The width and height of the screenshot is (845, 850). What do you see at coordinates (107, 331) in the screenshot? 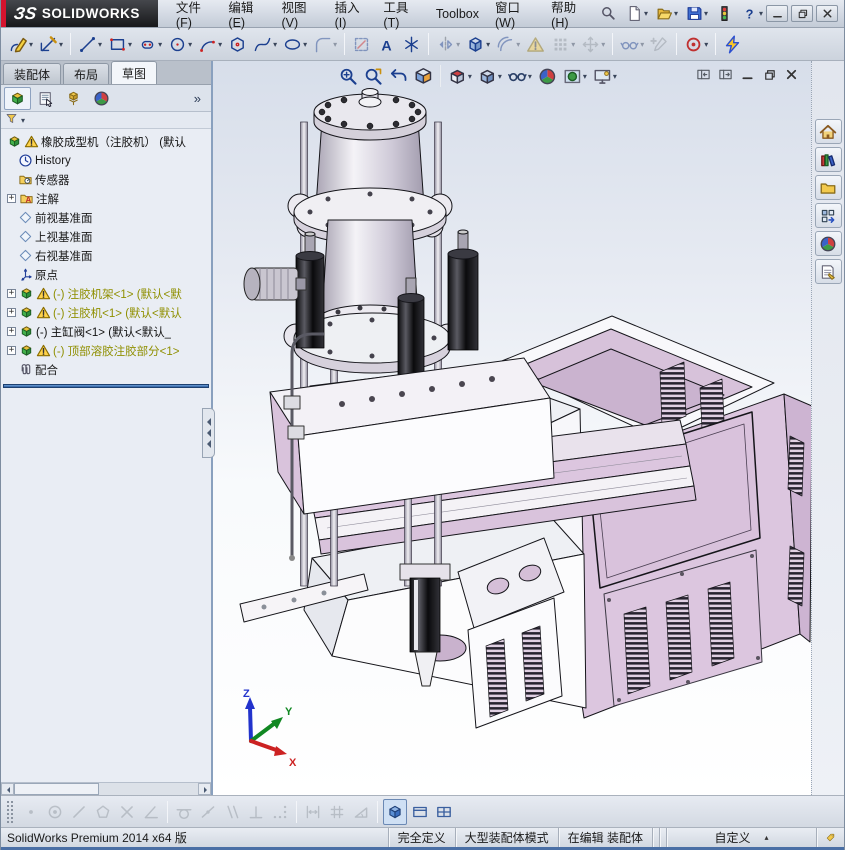
I see `tree-item: + (-) 主缸阀<1> (默认<默认_` at bounding box center [107, 331].